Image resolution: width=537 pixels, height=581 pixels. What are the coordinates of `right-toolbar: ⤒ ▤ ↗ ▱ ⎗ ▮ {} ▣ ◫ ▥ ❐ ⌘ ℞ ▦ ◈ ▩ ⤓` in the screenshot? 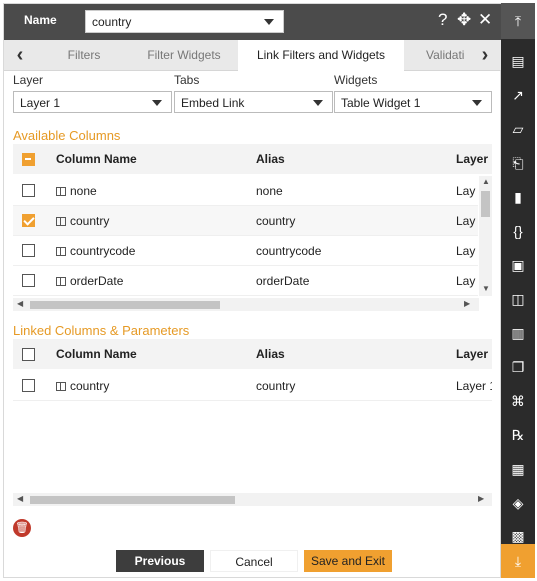 It's located at (518, 290).